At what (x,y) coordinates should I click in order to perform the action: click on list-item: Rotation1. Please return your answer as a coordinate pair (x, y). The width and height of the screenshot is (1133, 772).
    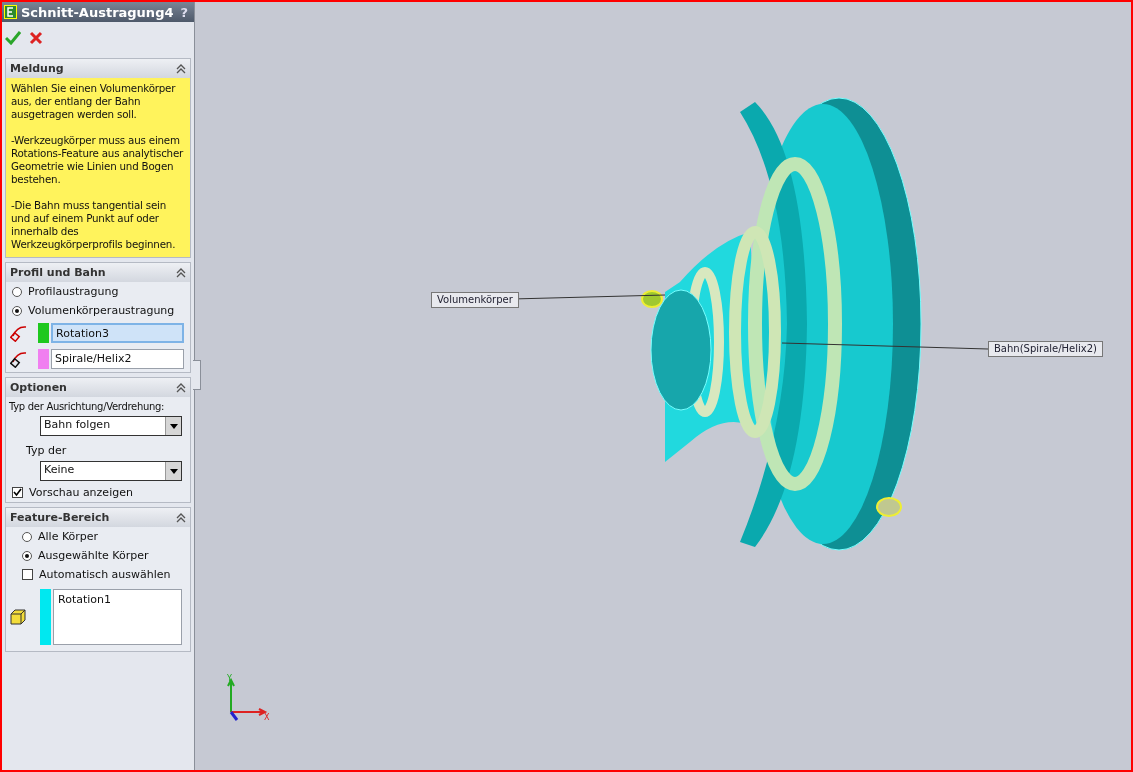
    Looking at the image, I should click on (117, 599).